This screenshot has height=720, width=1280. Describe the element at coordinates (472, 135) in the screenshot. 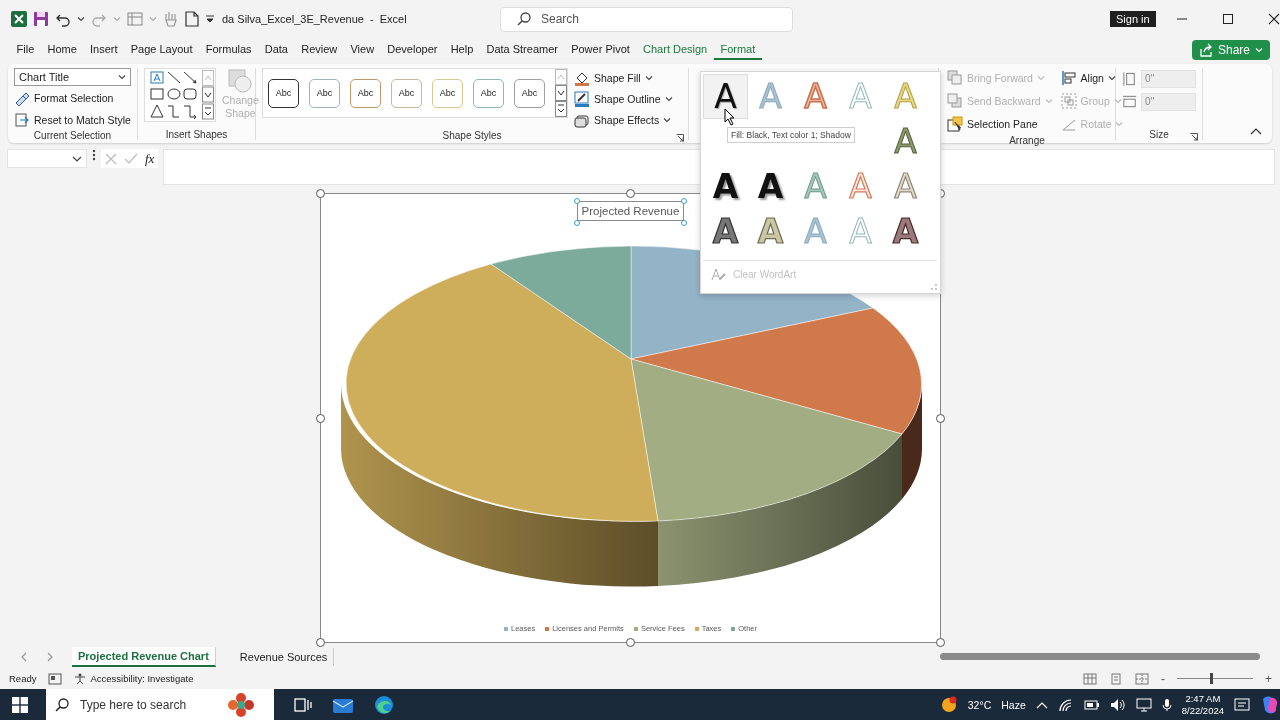

I see `group-label: Shape Styles` at that location.